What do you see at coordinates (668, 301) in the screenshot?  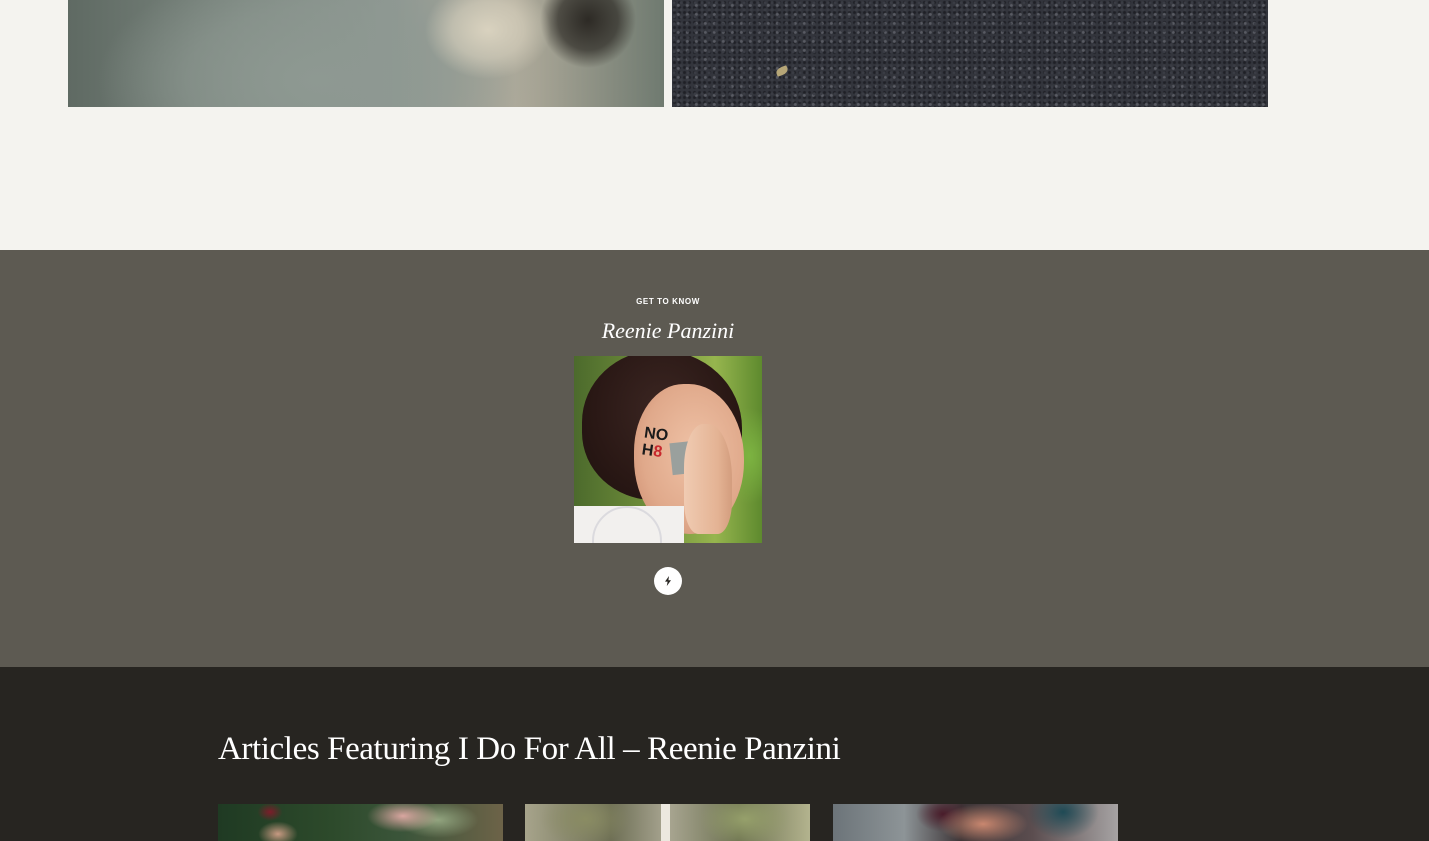 I see `section-eyebrow: GET TO KNOW` at bounding box center [668, 301].